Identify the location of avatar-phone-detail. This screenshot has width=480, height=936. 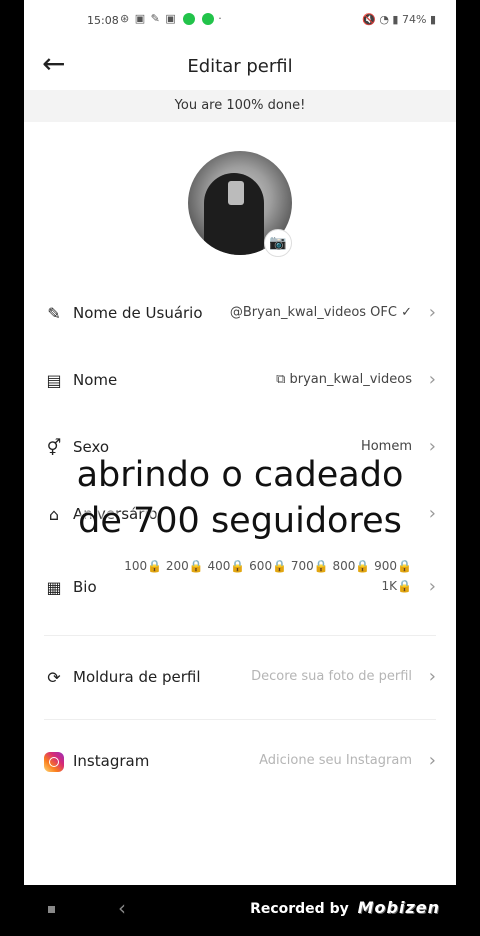
(236, 193).